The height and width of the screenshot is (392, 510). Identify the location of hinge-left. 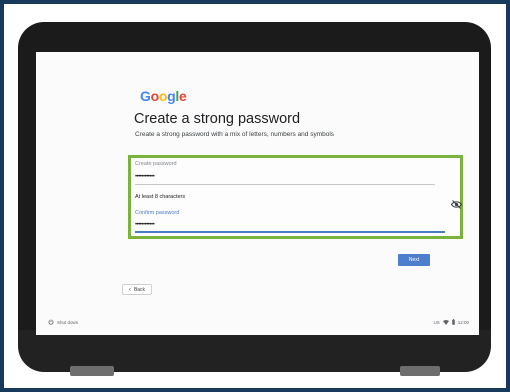
(92, 371).